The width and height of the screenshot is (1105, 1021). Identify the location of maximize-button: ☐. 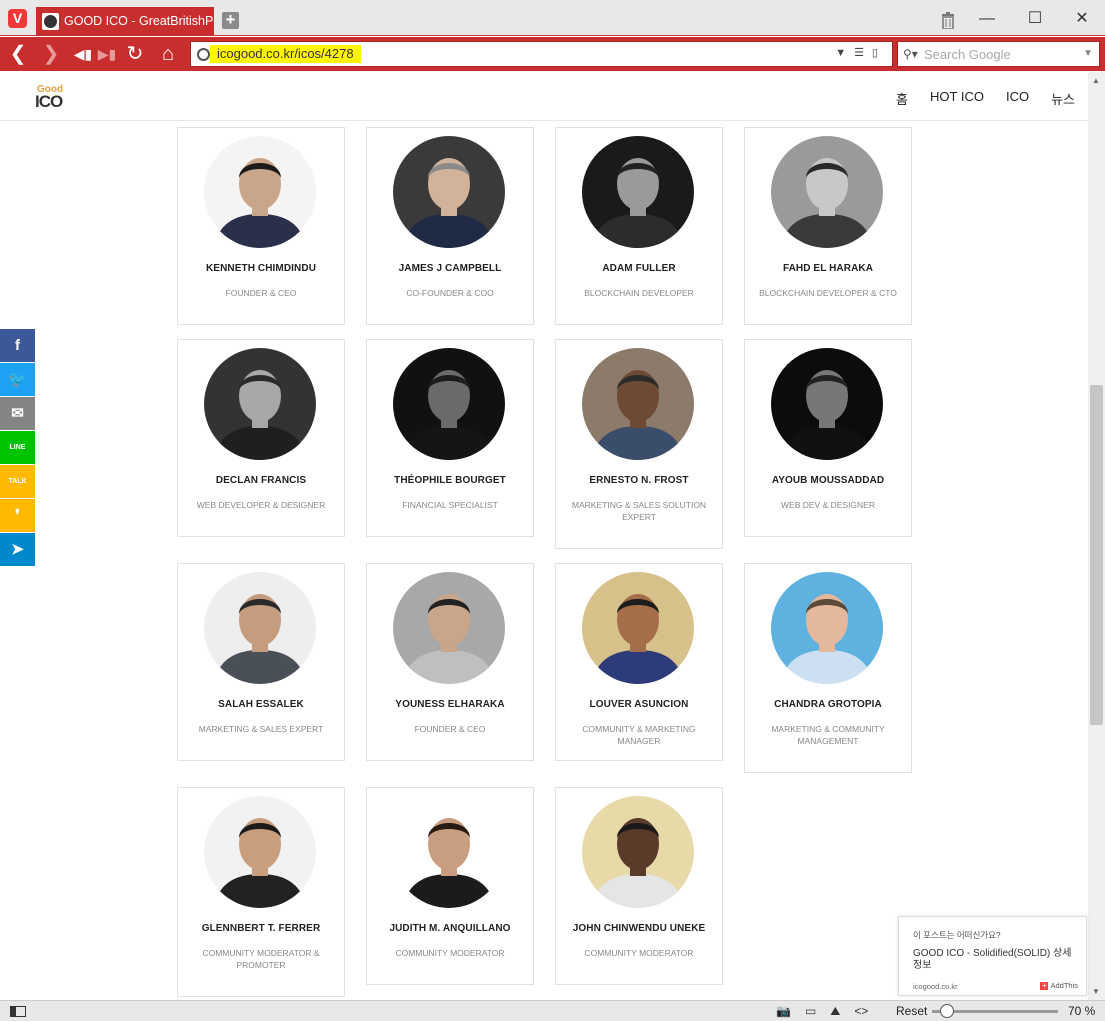
(1035, 19).